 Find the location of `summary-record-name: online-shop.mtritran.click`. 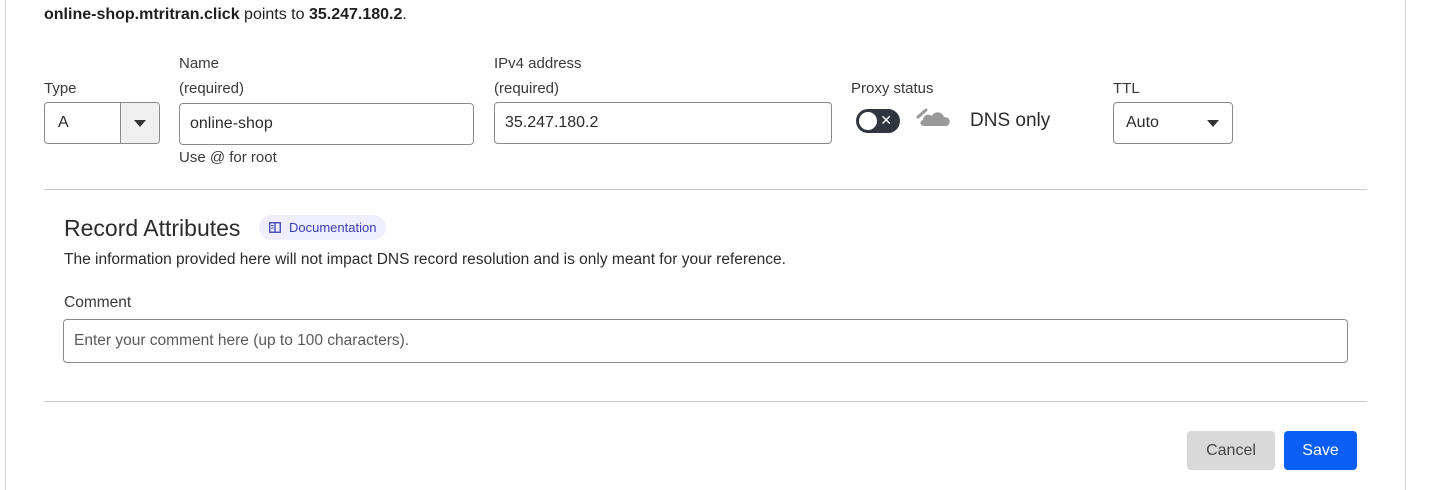

summary-record-name: online-shop.mtritran.click is located at coordinates (142, 14).